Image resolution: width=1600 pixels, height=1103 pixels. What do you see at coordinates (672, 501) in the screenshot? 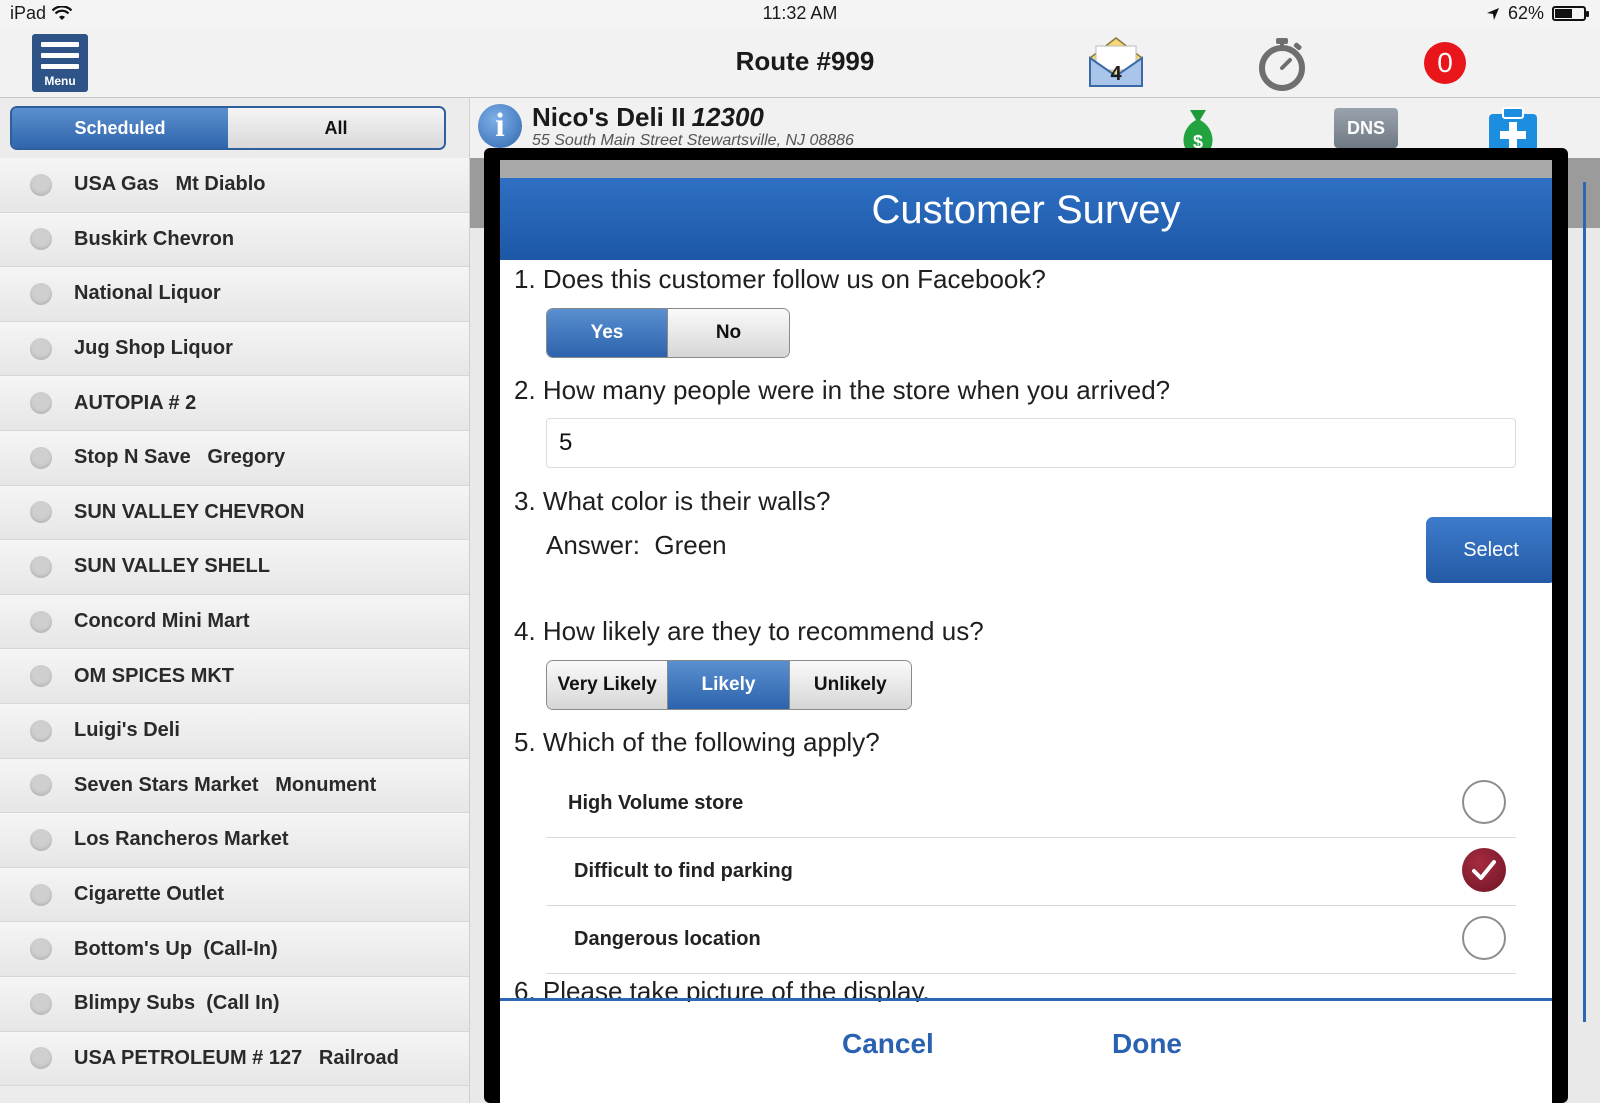
I see `question-3: 3. What color is their walls?` at bounding box center [672, 501].